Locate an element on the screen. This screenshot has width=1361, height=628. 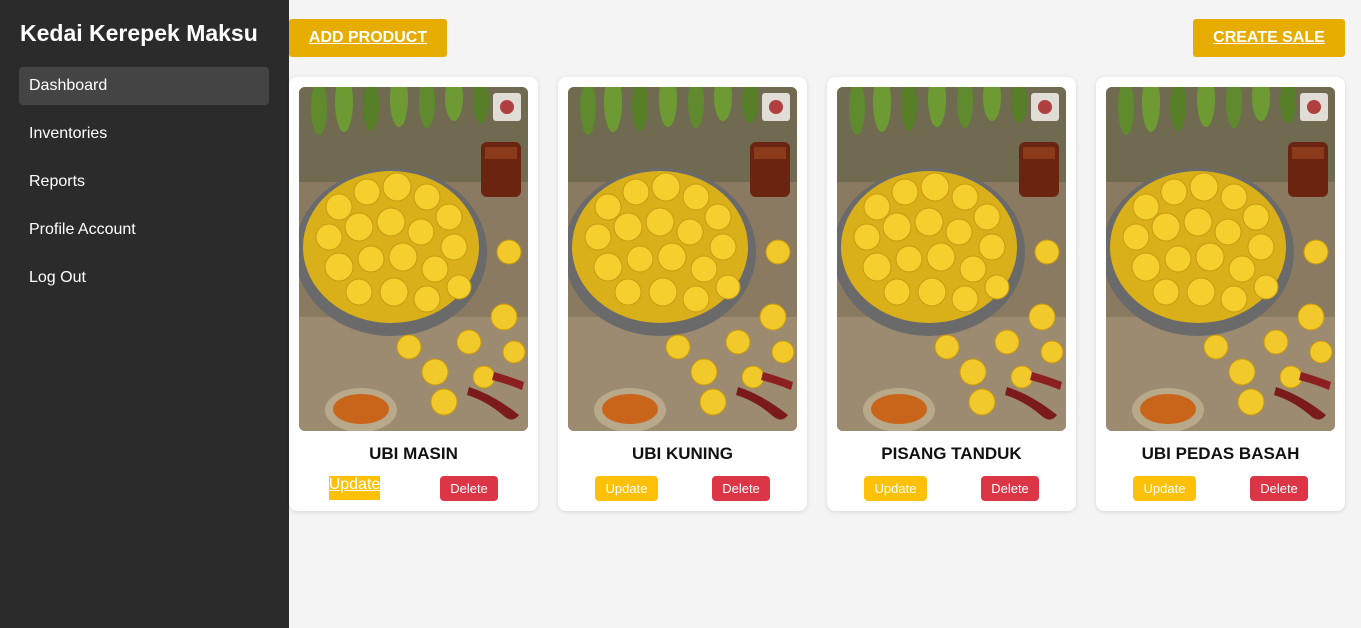
brand-title: Kedai Kerepek Maksu is located at coordinates (139, 33).